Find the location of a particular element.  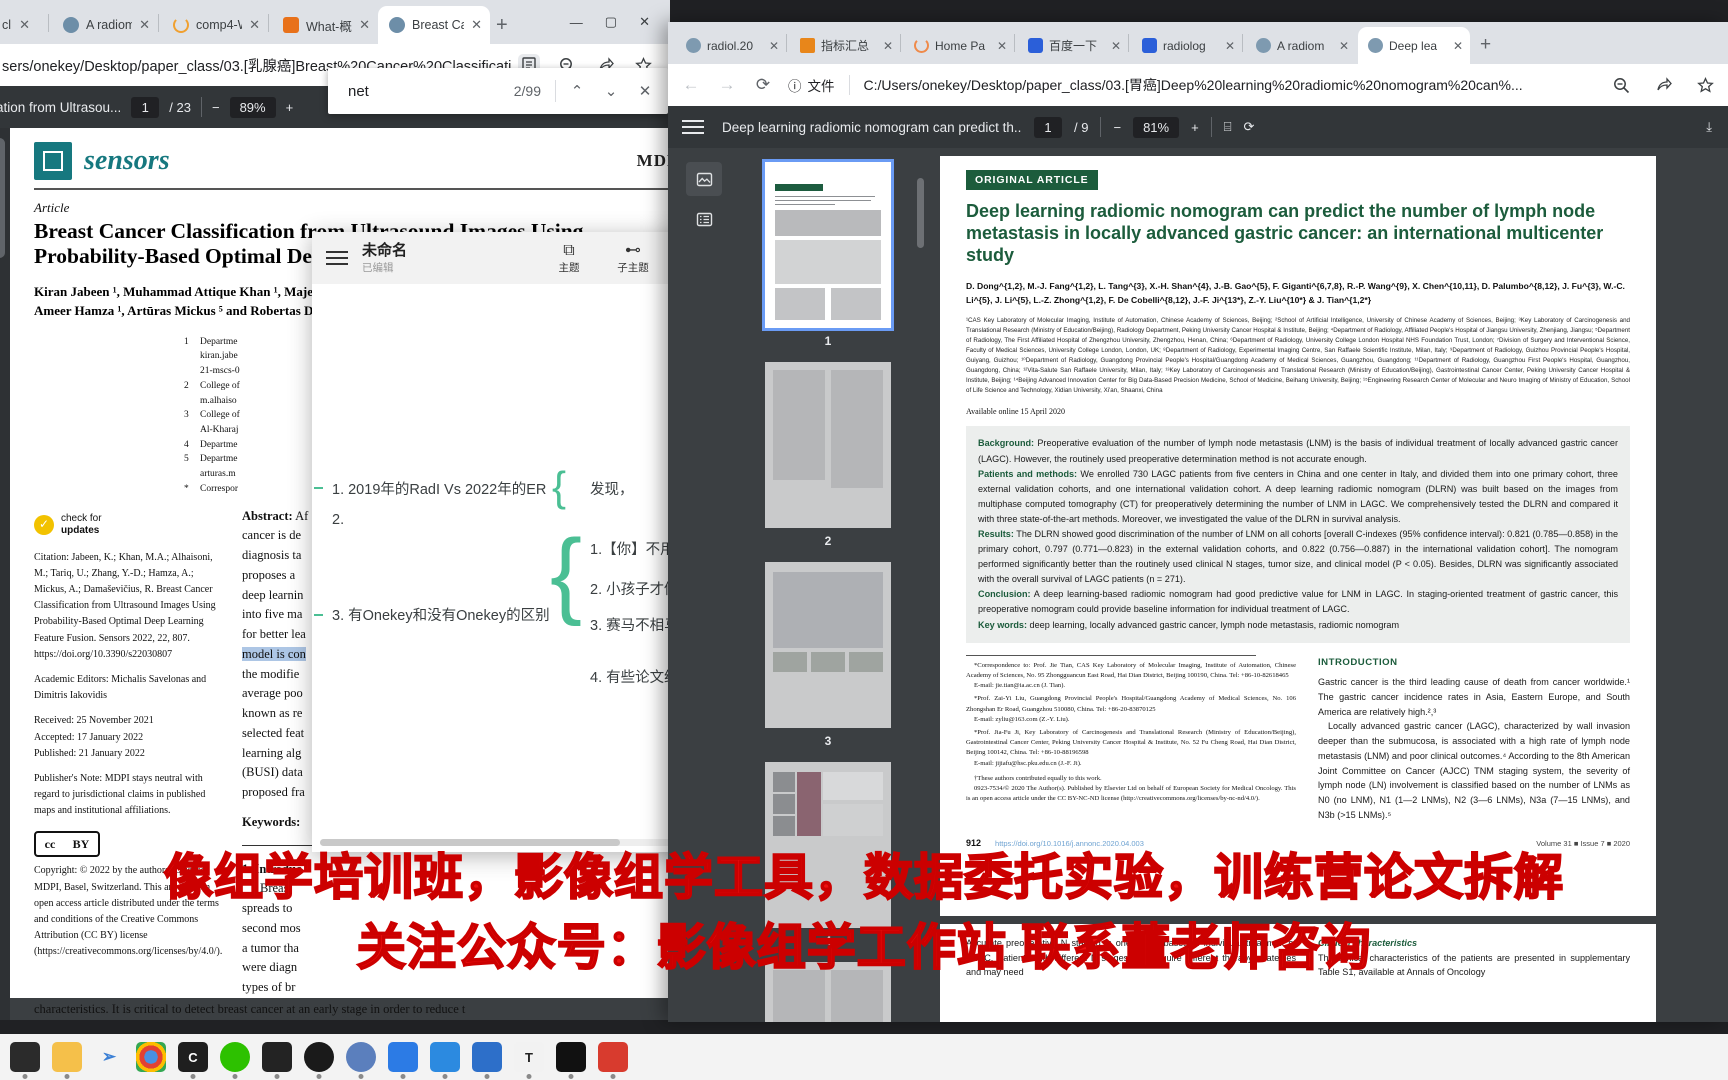

wechat-icon is located at coordinates (235, 1057).